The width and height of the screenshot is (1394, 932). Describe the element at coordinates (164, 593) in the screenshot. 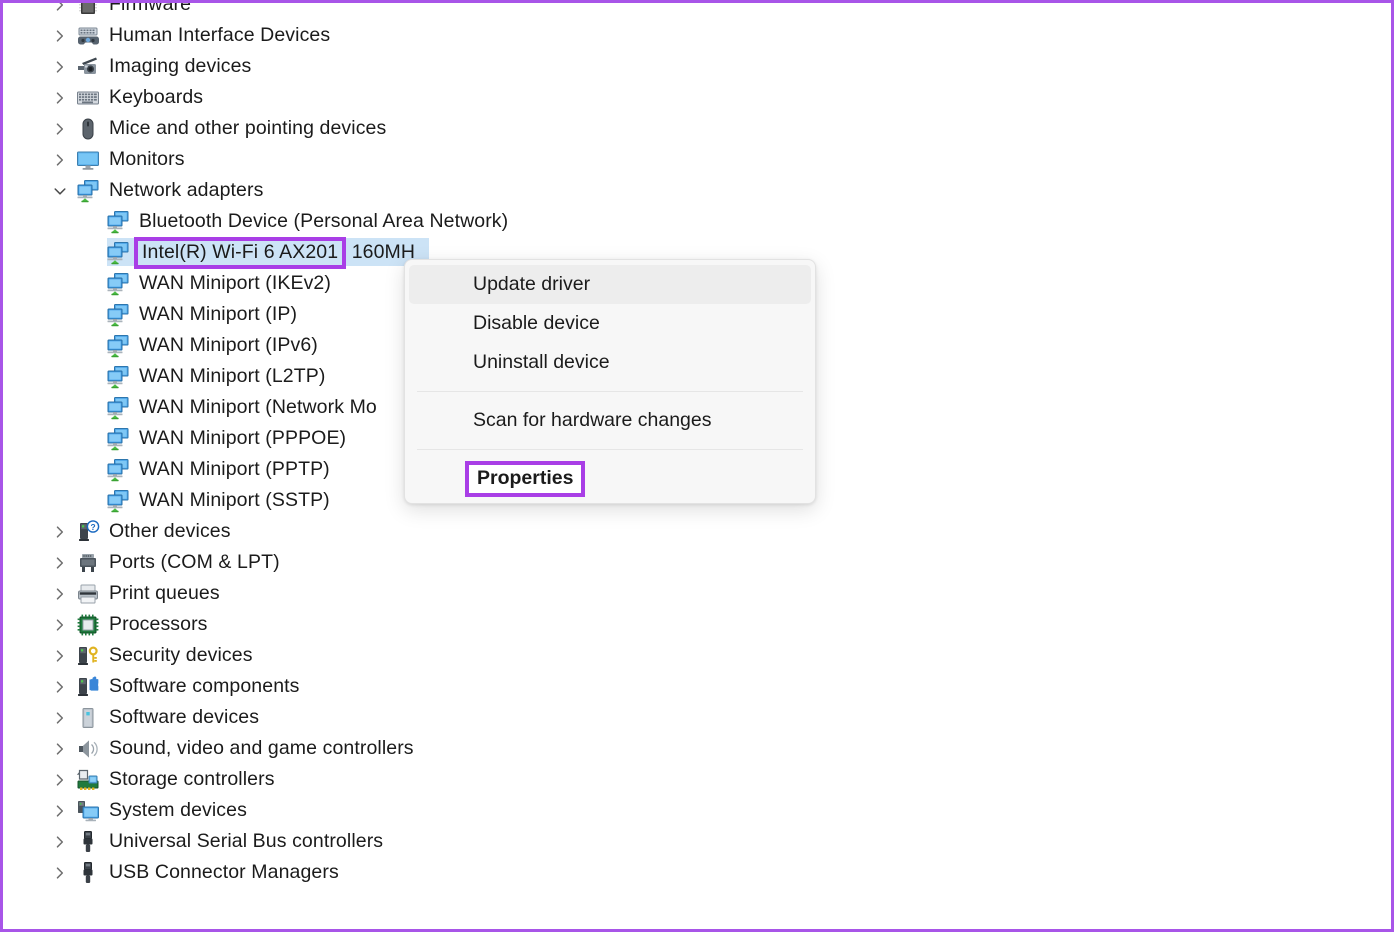

I see `tree-item-label: Print queues` at that location.